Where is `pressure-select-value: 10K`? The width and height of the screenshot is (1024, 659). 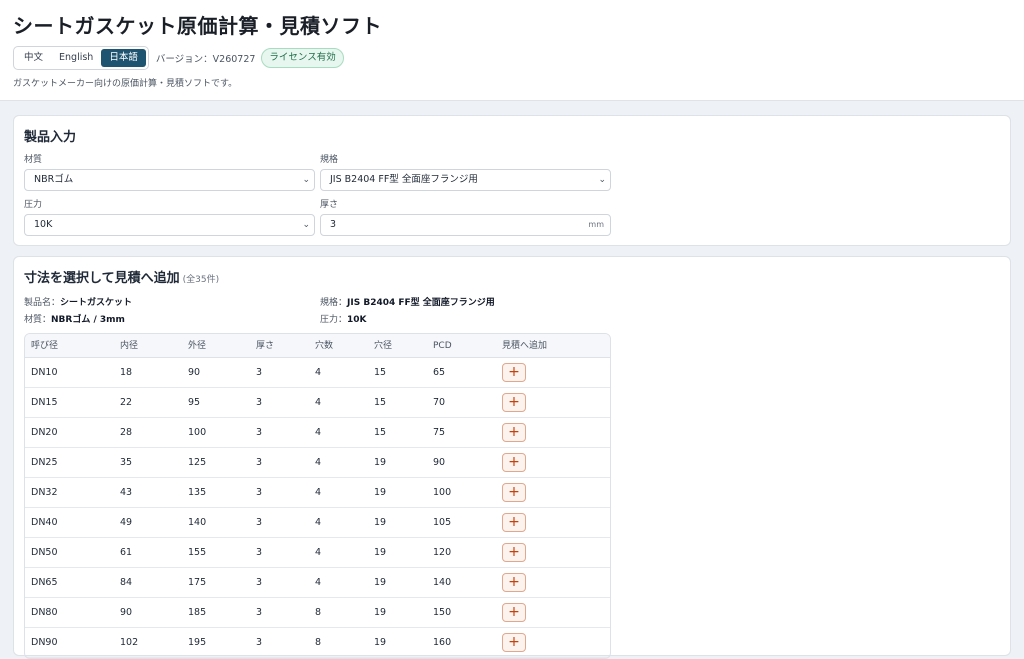
pressure-select-value: 10K is located at coordinates (43, 224).